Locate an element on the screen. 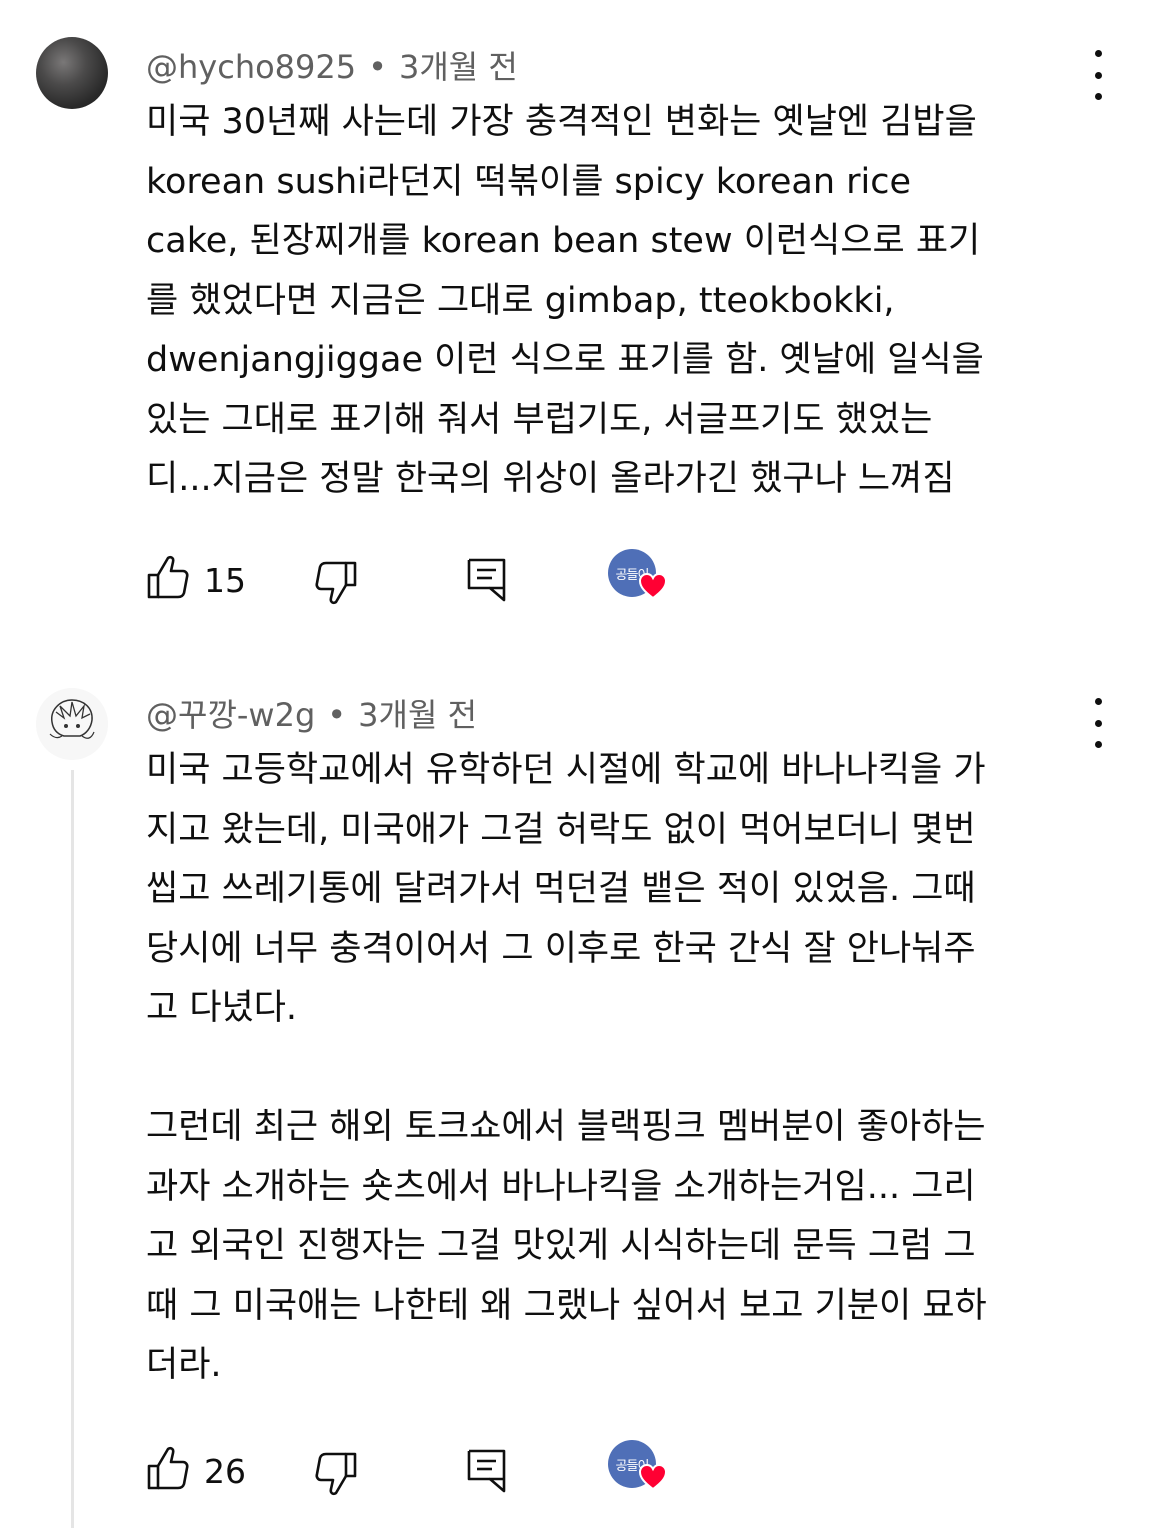 The width and height of the screenshot is (1170, 1528). comment-header: @꾸깡-w2g • 3개월 전 is located at coordinates (311, 713).